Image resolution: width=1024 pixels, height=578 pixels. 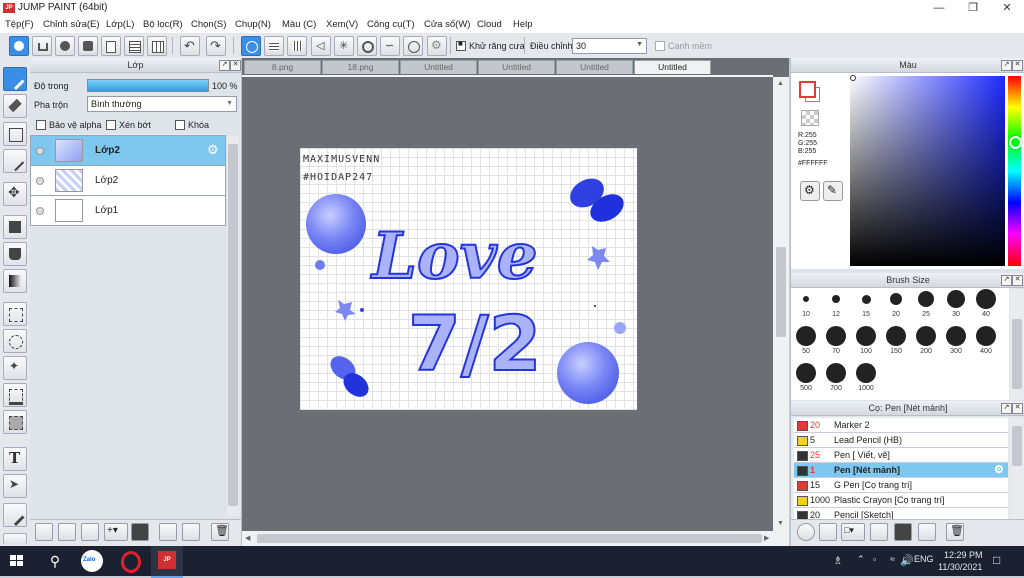 I want to click on magic-wand-tool-icon: ✦, so click(x=15, y=368).